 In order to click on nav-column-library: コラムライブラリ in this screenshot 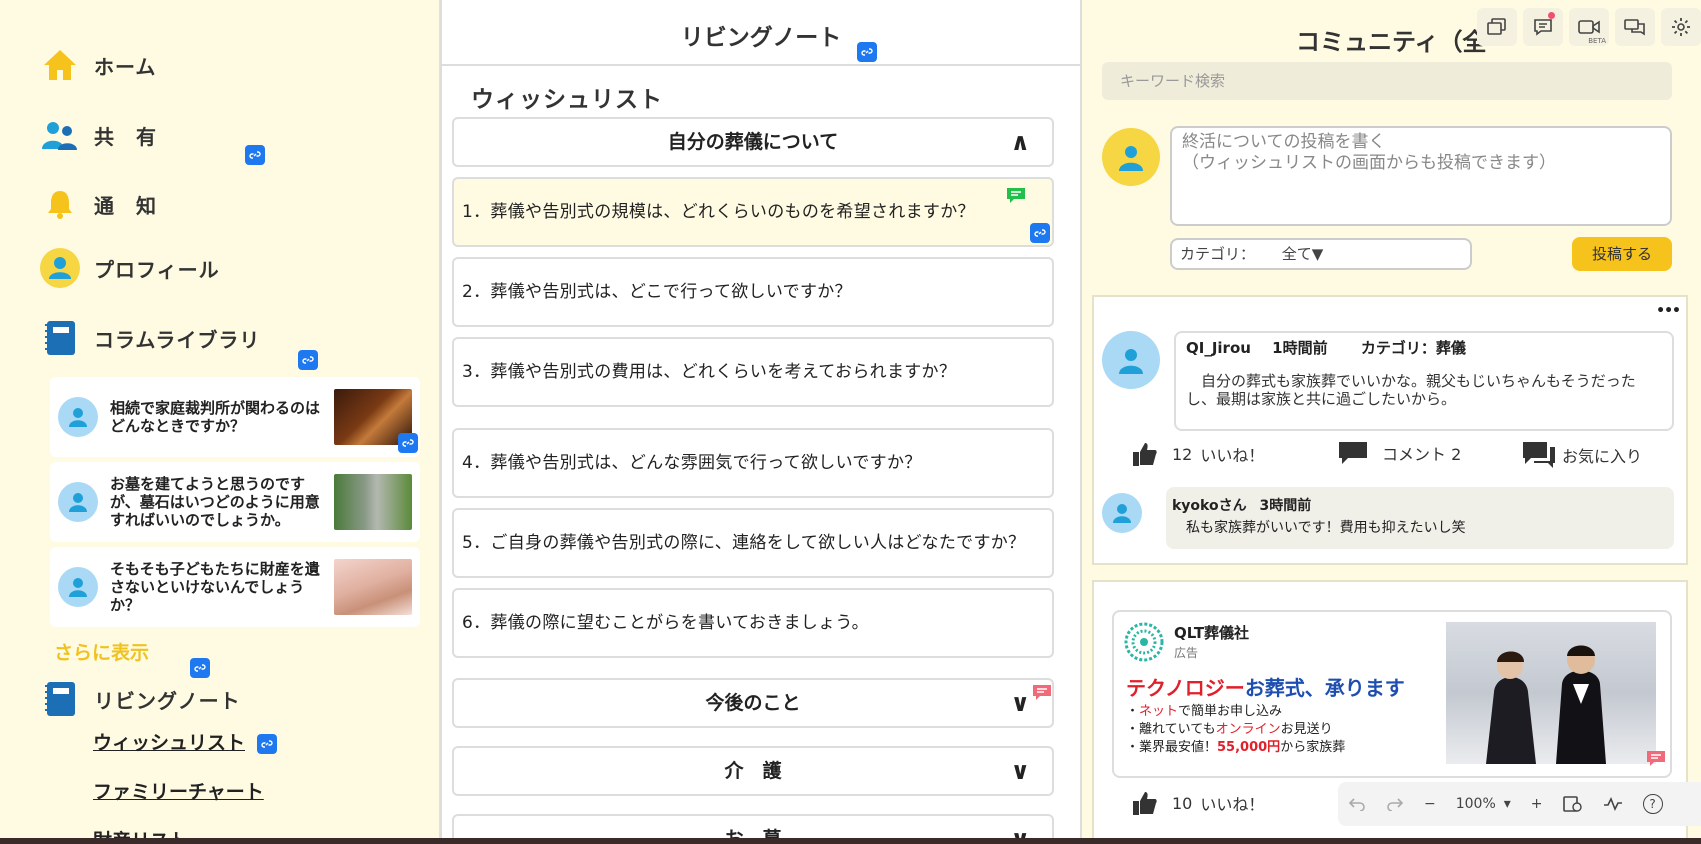, I will do `click(150, 338)`.